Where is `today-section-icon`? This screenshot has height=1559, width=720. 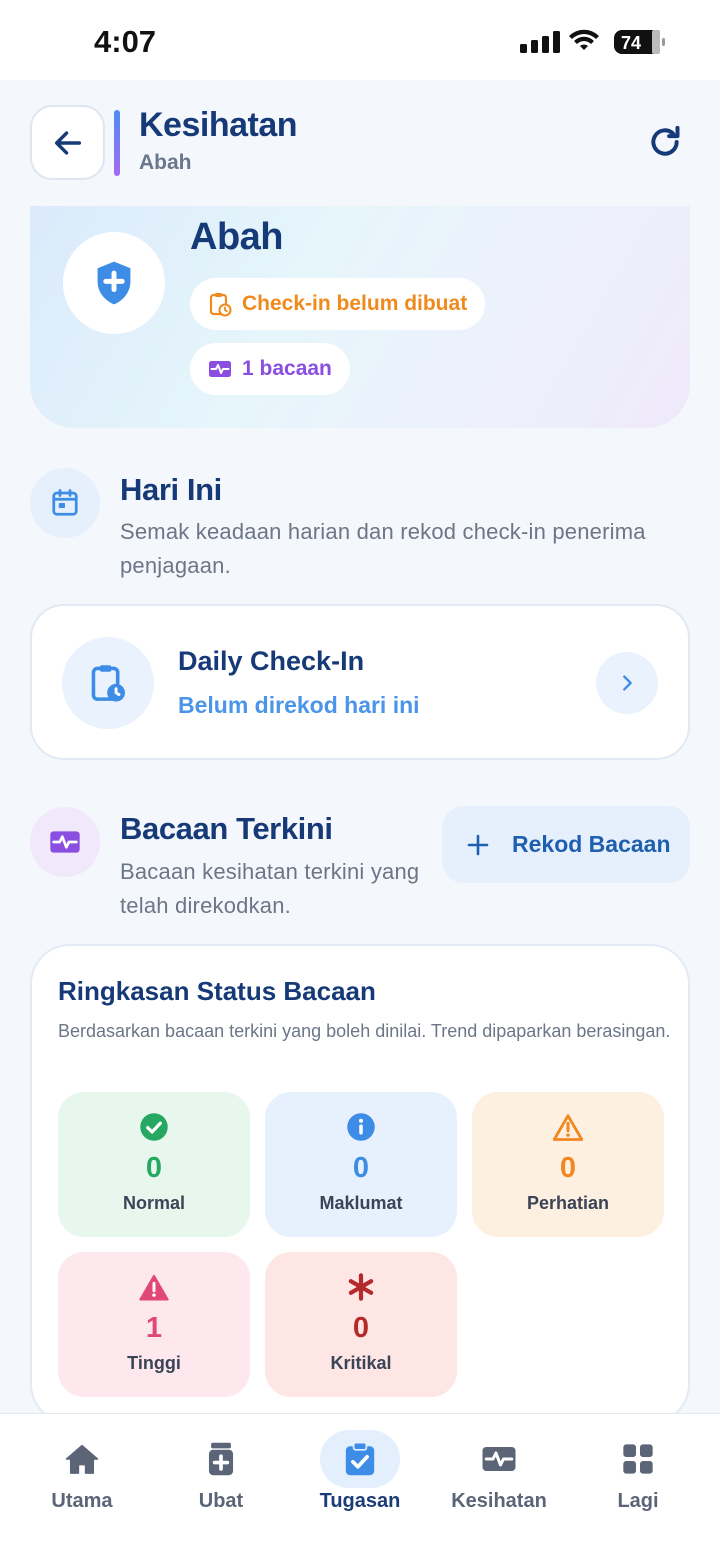 today-section-icon is located at coordinates (65, 503).